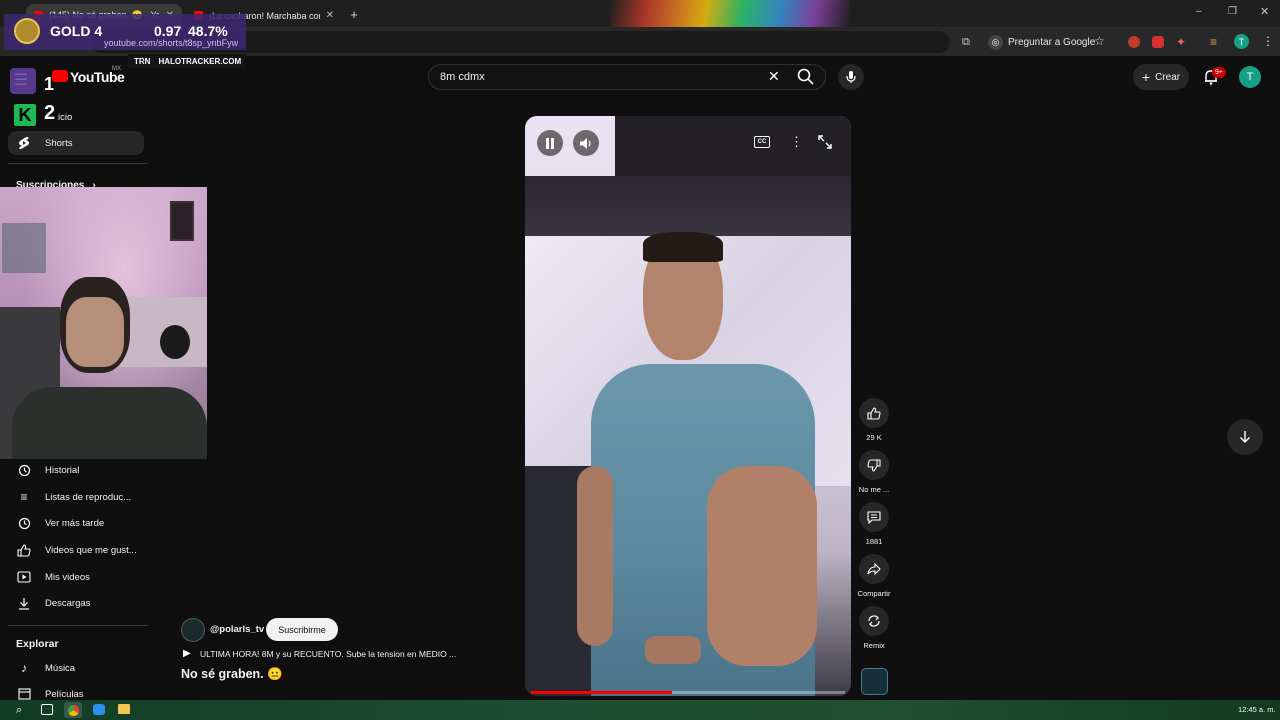 The width and height of the screenshot is (1280, 720). I want to click on sidebar-item-my-videos: Mis videos, so click(76, 577).